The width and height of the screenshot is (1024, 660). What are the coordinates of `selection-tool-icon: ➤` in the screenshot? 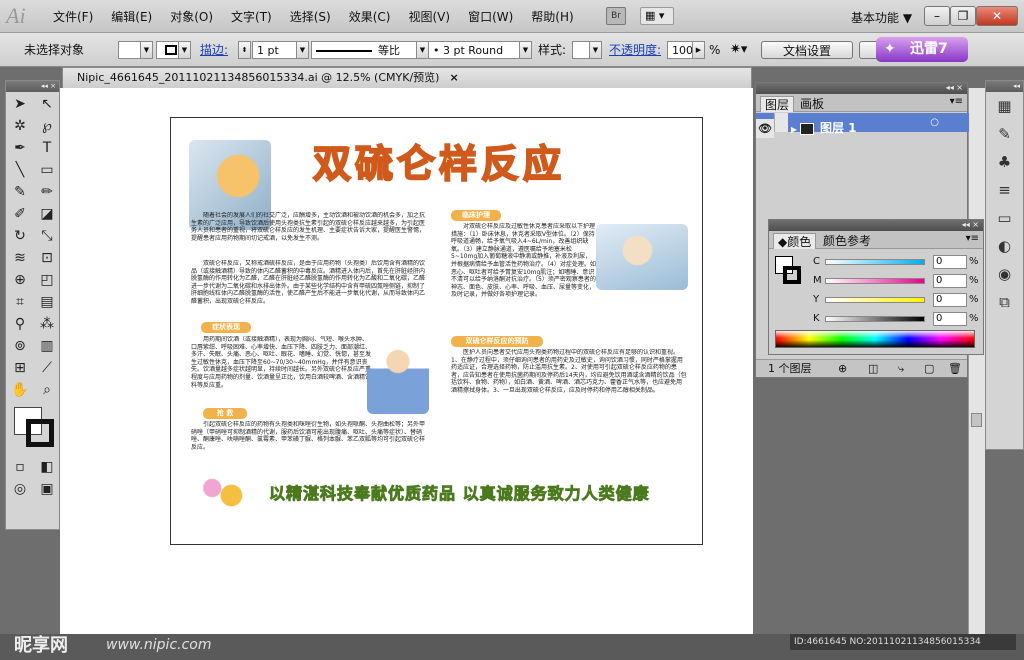 It's located at (20, 104).